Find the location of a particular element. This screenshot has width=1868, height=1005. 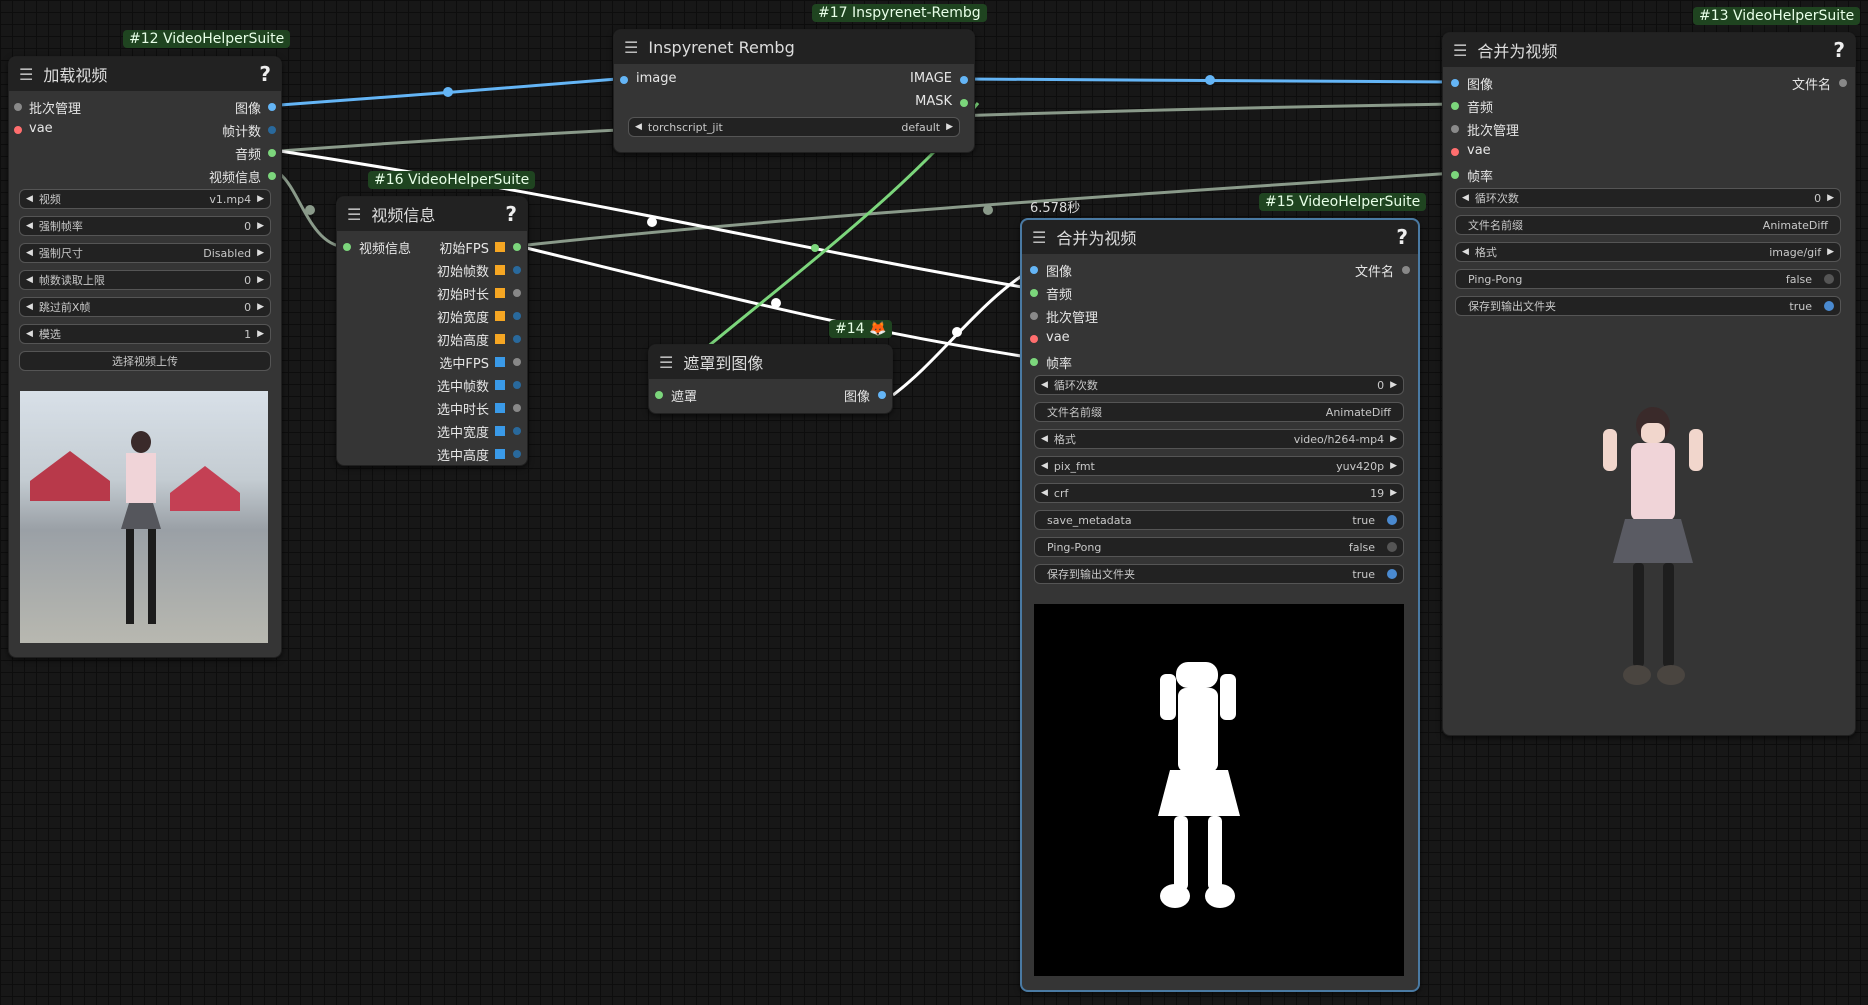

widget-skip-first: ◀ 跳过前X帧 0 ▶ is located at coordinates (145, 307).